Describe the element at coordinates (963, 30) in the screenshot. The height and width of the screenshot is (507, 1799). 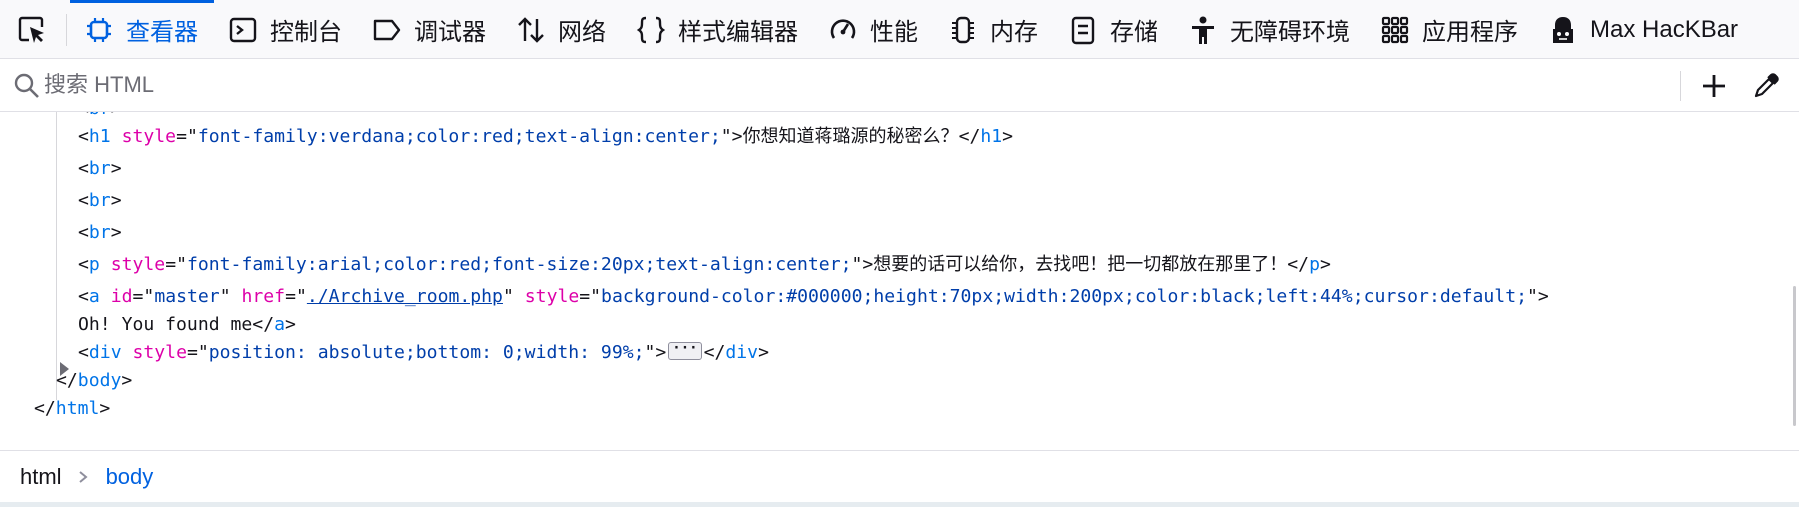
I see `memory-icon` at that location.